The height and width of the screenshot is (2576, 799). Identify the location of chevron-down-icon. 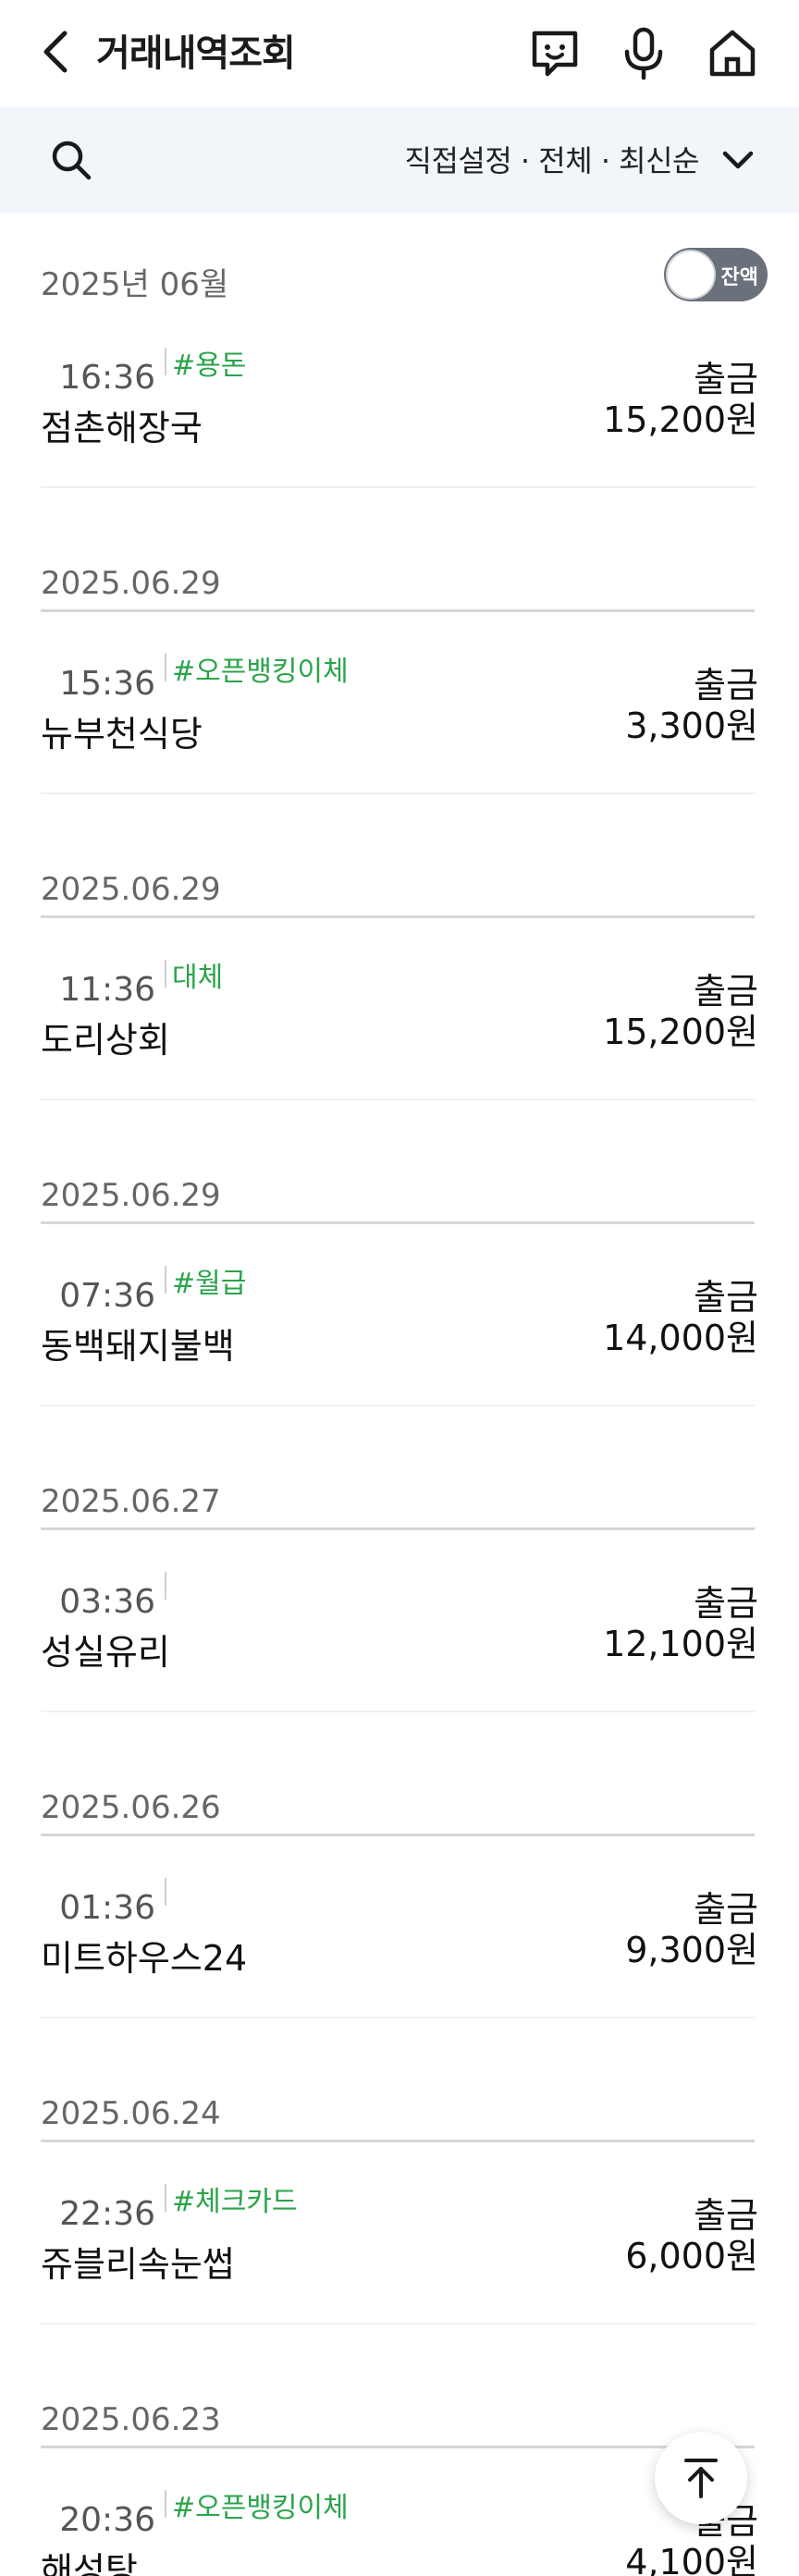
(737, 161).